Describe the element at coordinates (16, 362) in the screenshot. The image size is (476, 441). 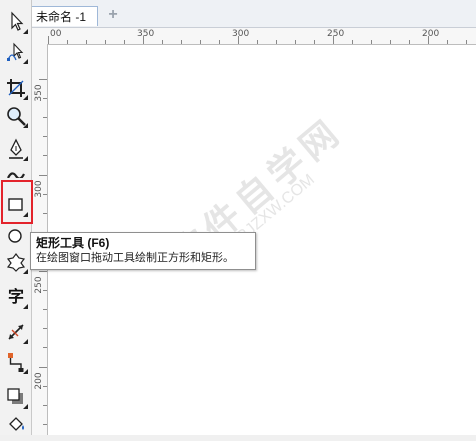
I see `connector-tool` at that location.